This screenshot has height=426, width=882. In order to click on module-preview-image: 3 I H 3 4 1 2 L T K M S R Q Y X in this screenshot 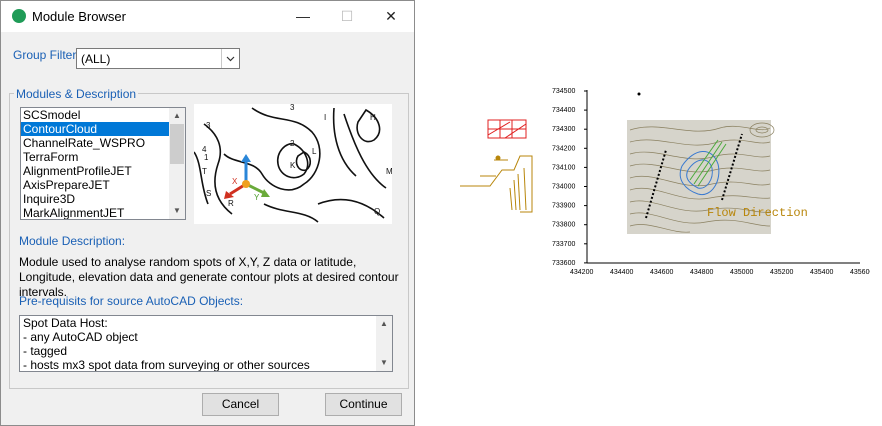, I will do `click(293, 163)`.